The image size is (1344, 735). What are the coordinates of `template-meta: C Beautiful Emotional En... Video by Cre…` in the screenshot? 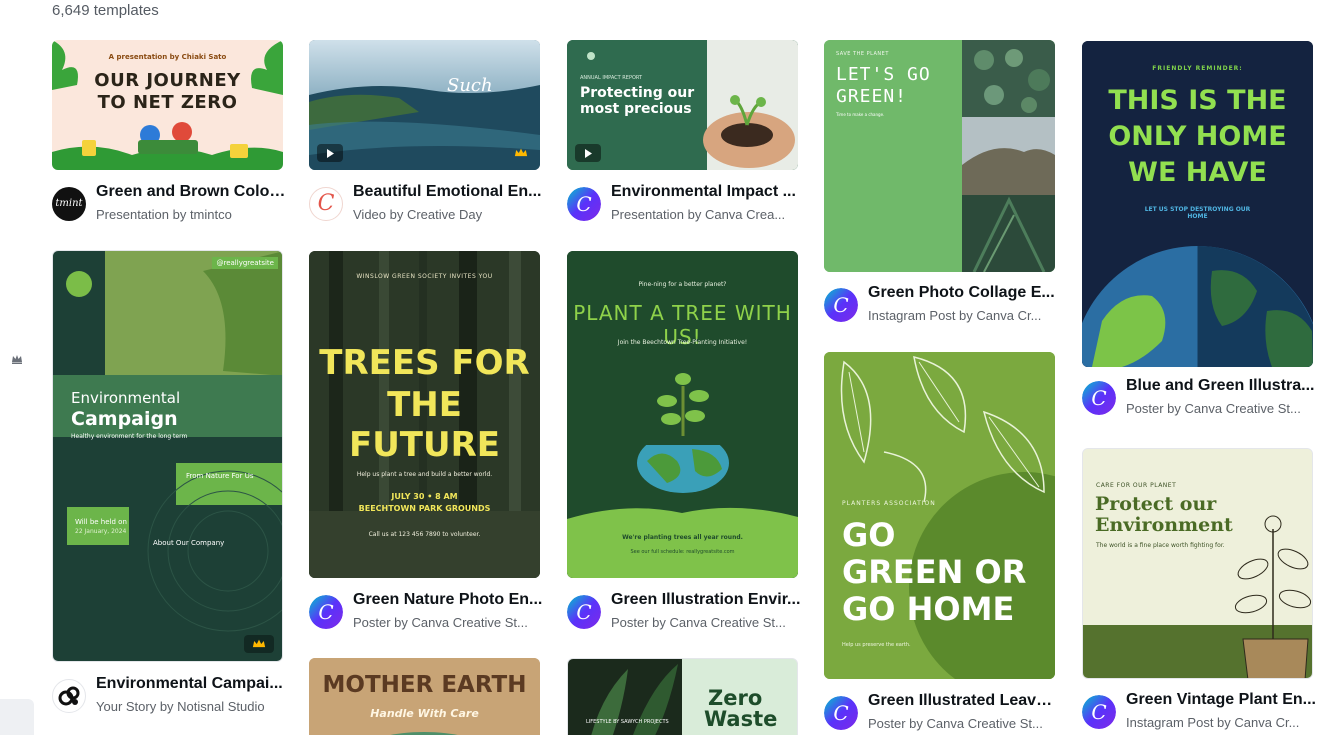 It's located at (429, 203).